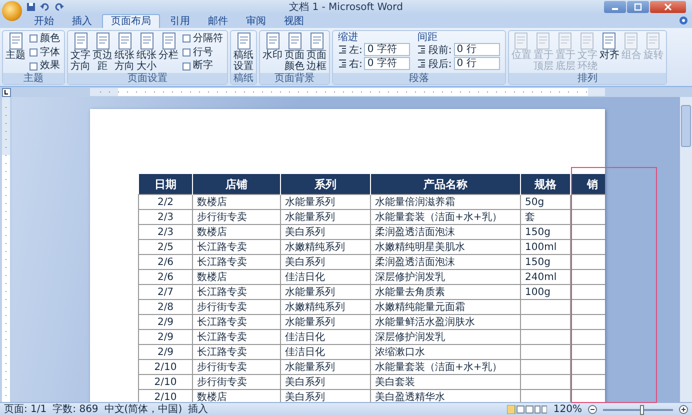  Describe the element at coordinates (146, 53) in the screenshot. I see `ribbon-button: 纸张大小` at that location.